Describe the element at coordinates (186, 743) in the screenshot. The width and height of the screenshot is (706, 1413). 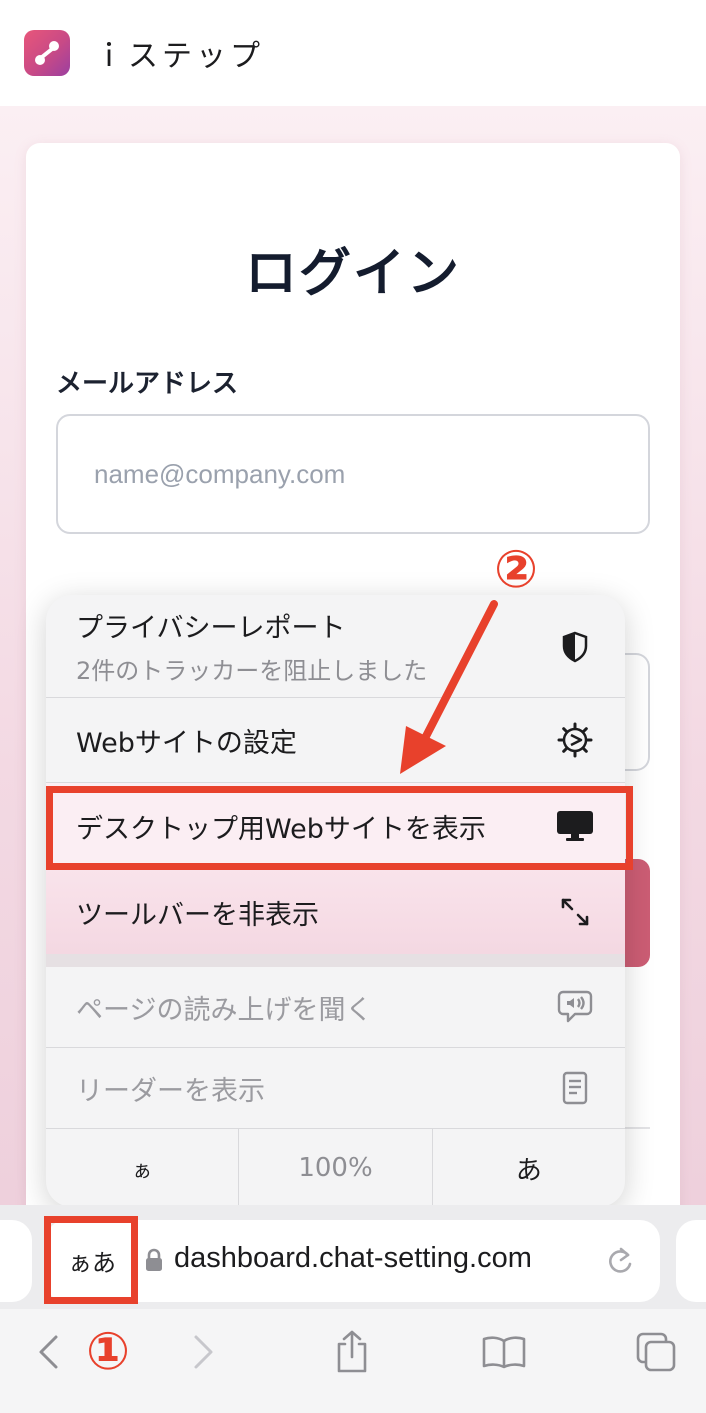
I see `website-settings-label: Webサイトの設定` at that location.